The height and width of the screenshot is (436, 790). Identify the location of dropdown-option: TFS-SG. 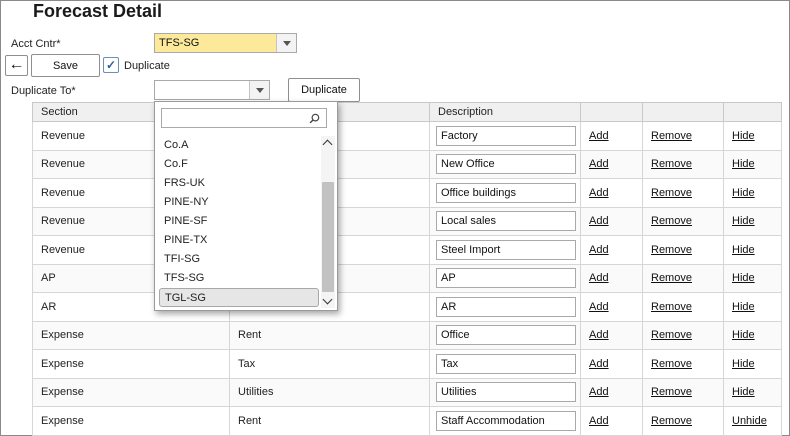
(239, 278).